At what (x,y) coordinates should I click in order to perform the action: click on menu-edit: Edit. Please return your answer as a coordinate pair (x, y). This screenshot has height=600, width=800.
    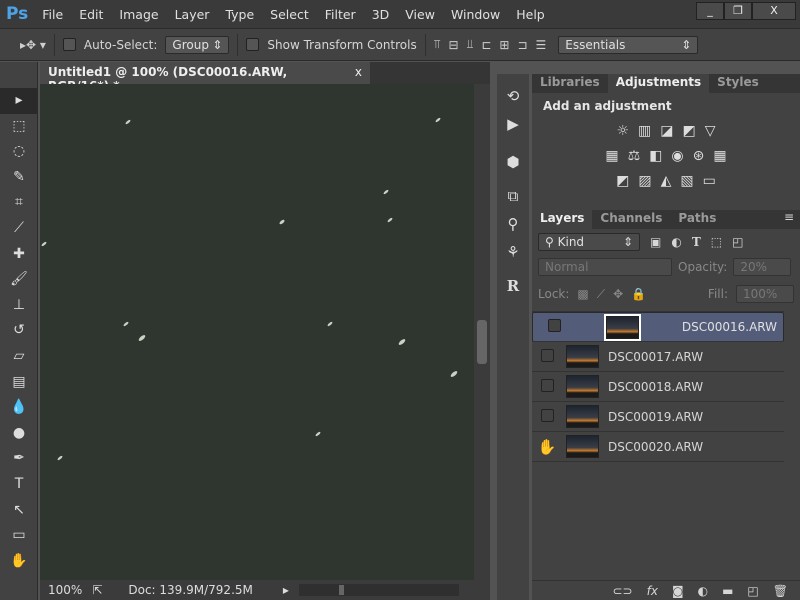
    Looking at the image, I should click on (91, 14).